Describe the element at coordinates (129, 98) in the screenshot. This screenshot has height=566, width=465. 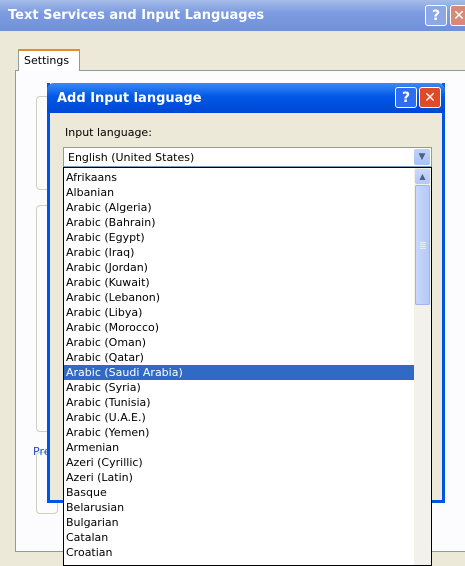
I see `dialog-title: Add Input language` at that location.